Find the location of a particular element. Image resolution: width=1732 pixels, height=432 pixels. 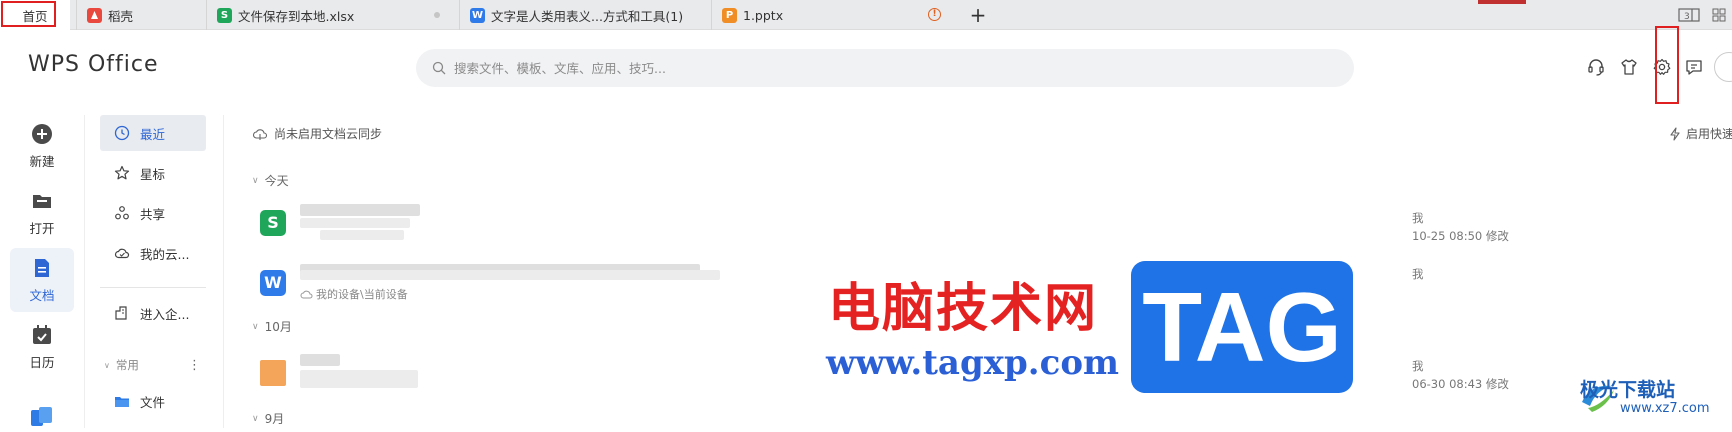

rail-divider is located at coordinates (84, 271).